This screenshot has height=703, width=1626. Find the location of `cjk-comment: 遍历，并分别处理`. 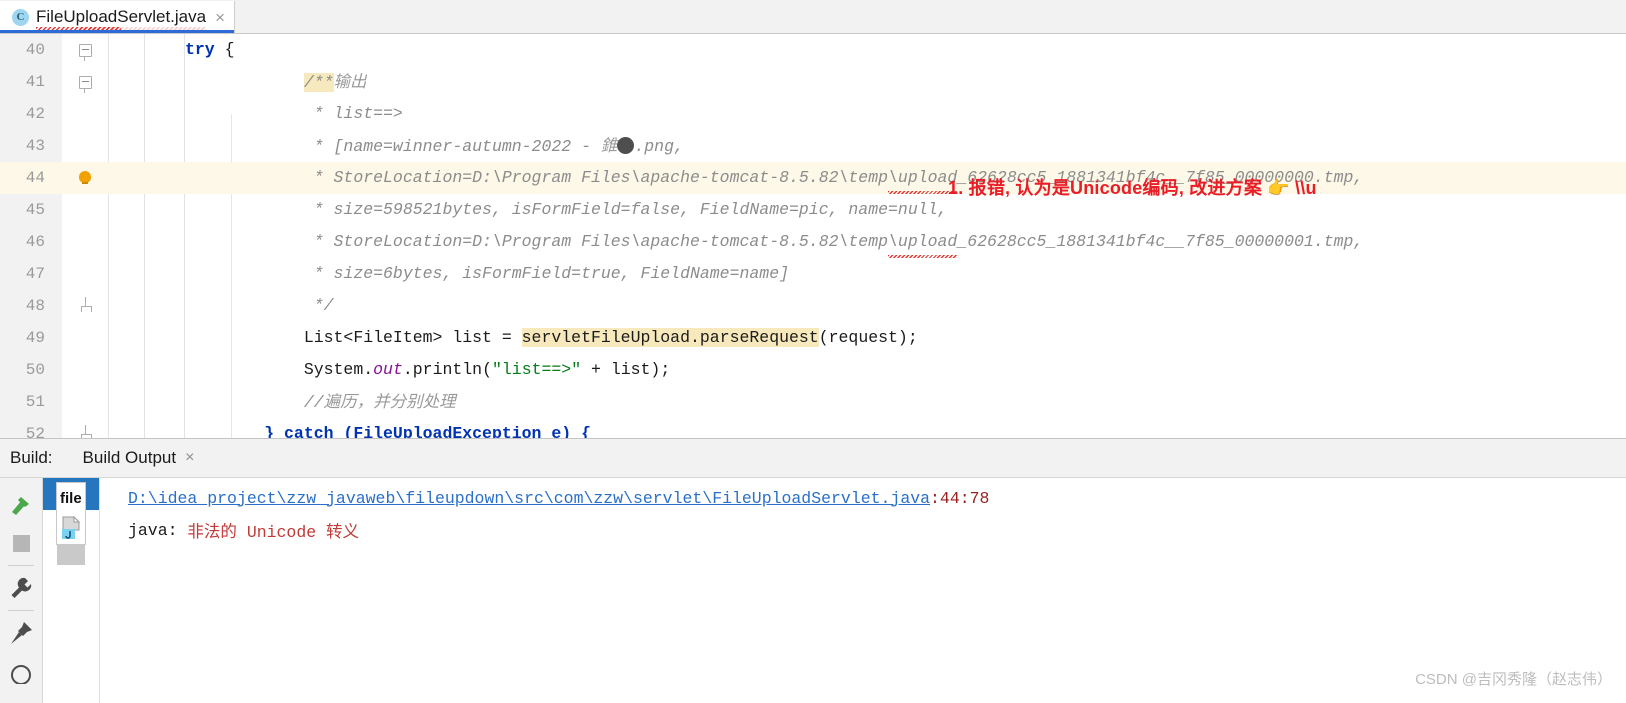

cjk-comment: 遍历，并分别处理 is located at coordinates (389, 402).